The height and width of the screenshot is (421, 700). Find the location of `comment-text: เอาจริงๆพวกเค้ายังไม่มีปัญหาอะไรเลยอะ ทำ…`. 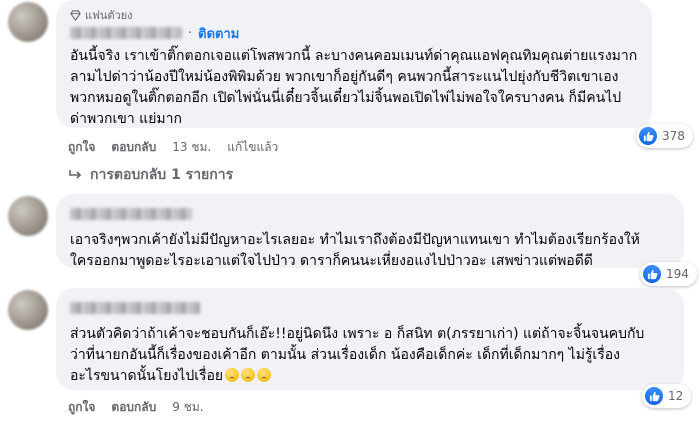

comment-text: เอาจริงๆพวกเค้ายังไม่มีปัญหาอะไรเลยอะ ทำ… is located at coordinates (355, 250).